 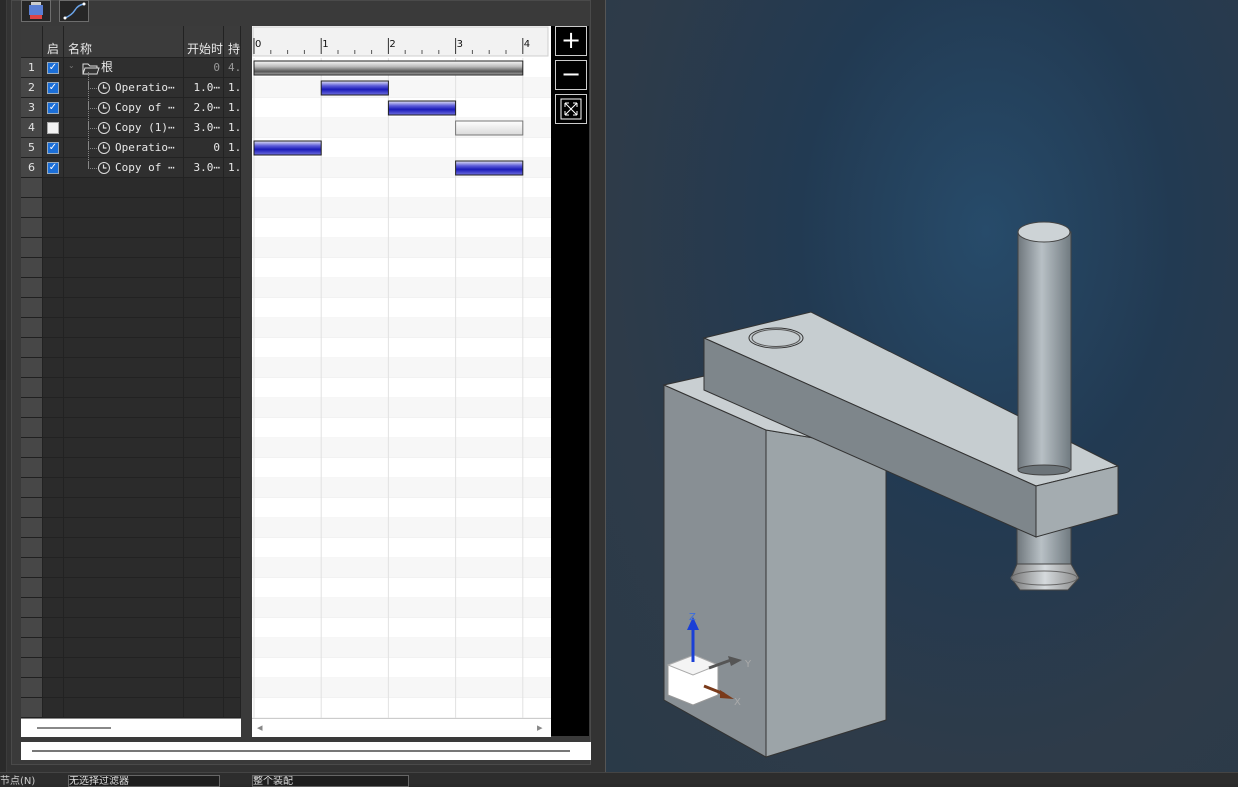 What do you see at coordinates (32, 108) in the screenshot?
I see `row-number: 3` at bounding box center [32, 108].